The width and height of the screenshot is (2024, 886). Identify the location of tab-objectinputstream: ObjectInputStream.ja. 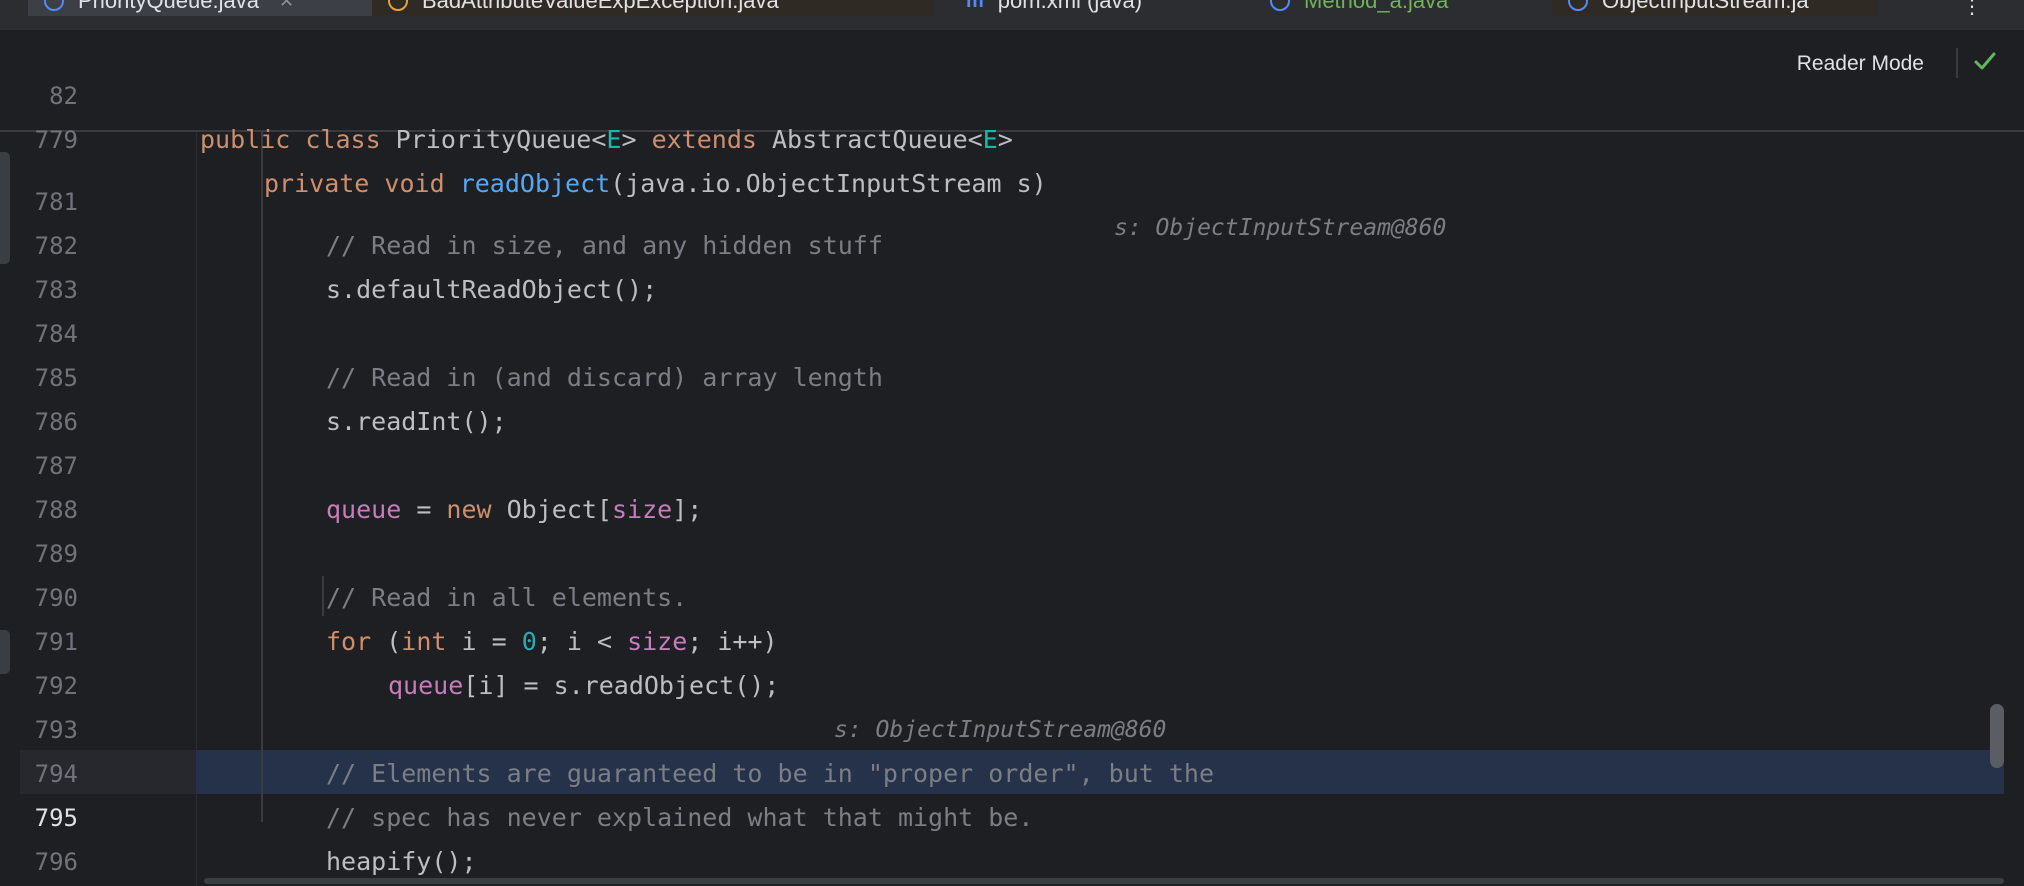
(1715, 8).